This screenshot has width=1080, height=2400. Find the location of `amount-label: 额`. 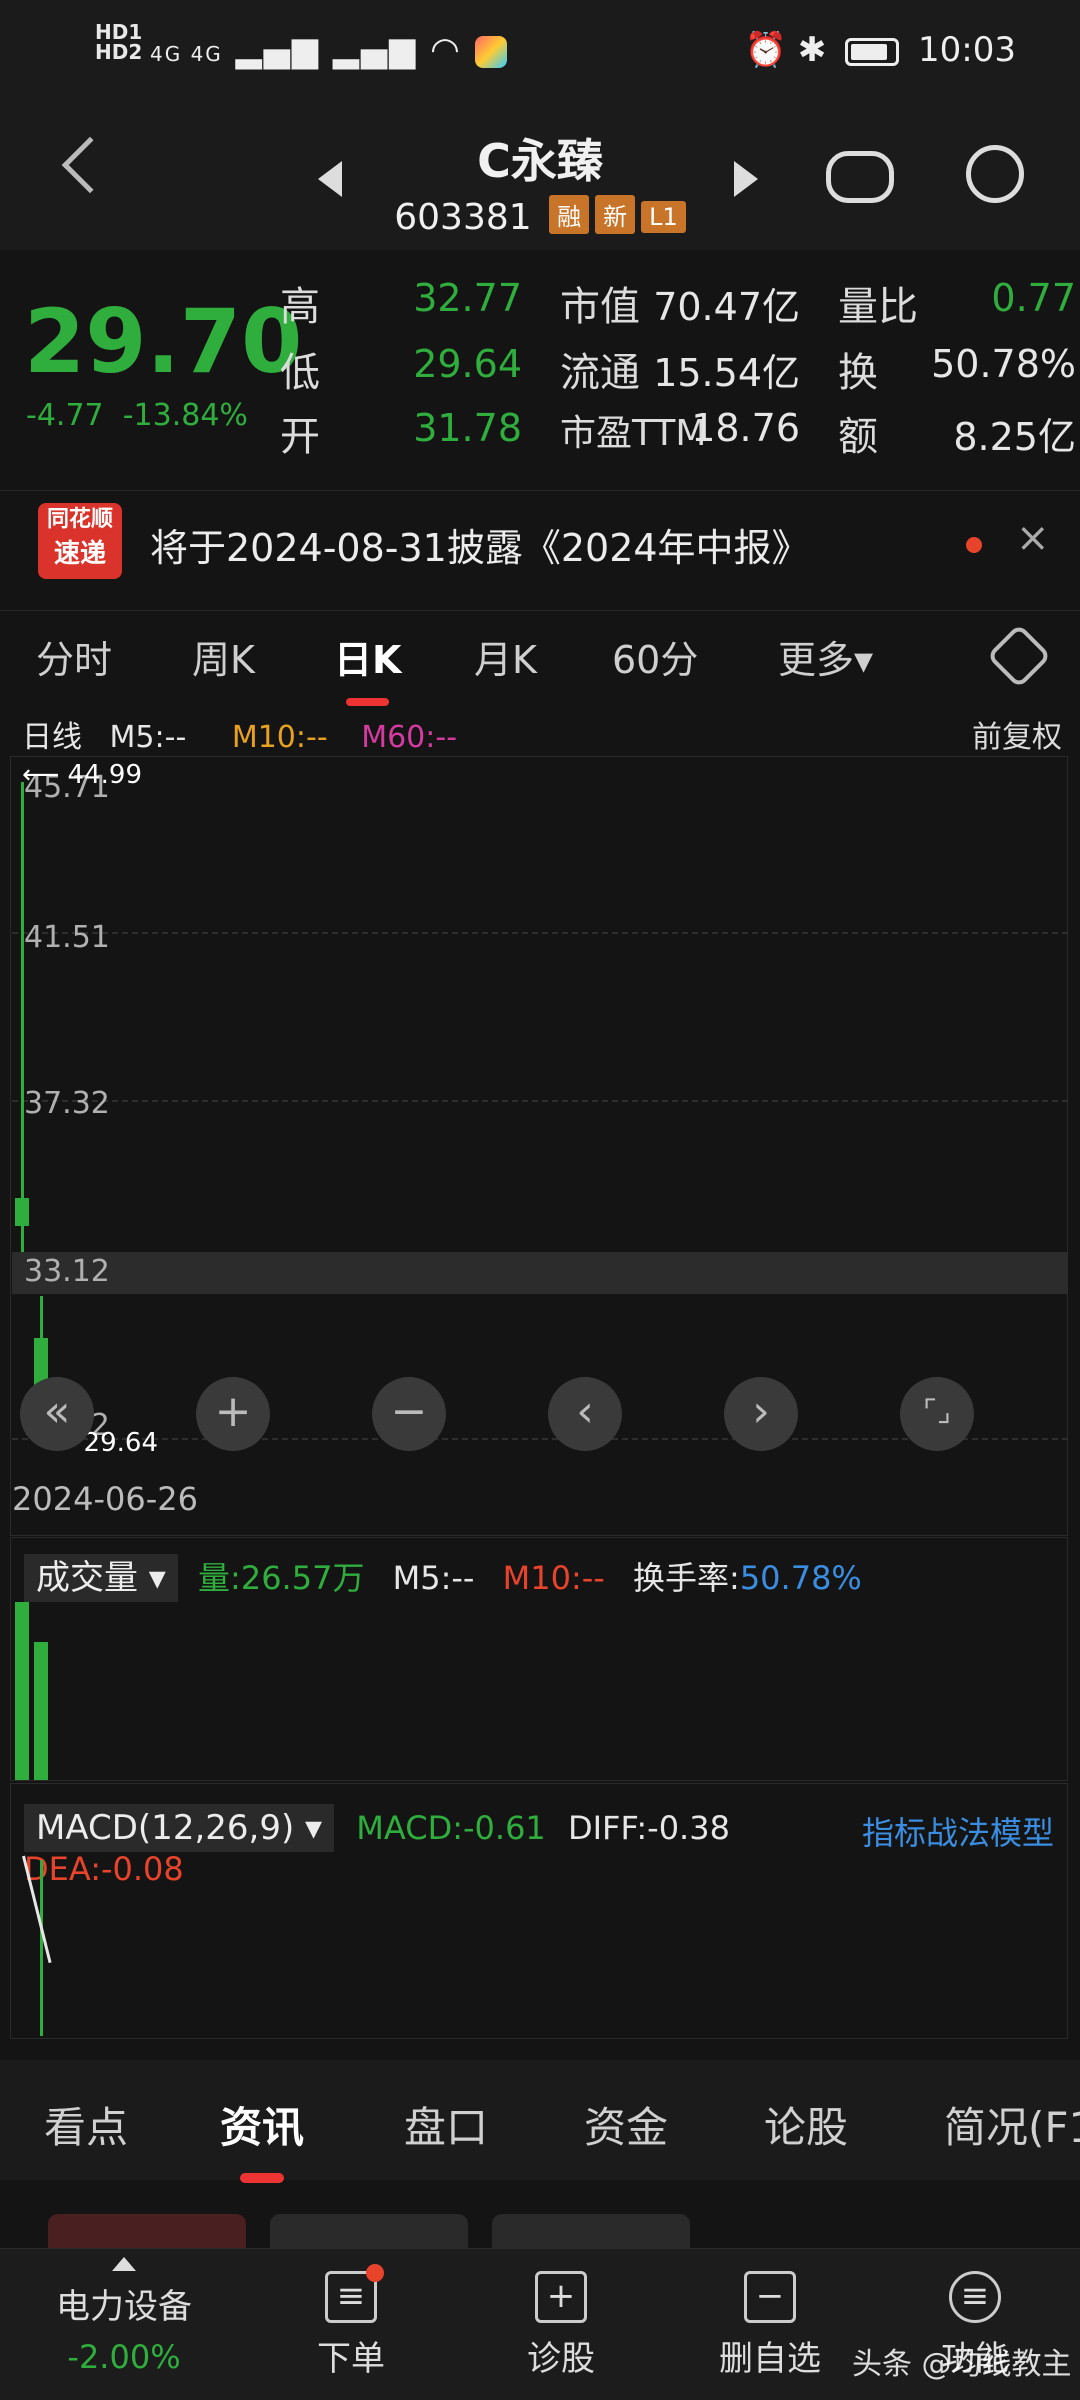

amount-label: 额 is located at coordinates (858, 437).